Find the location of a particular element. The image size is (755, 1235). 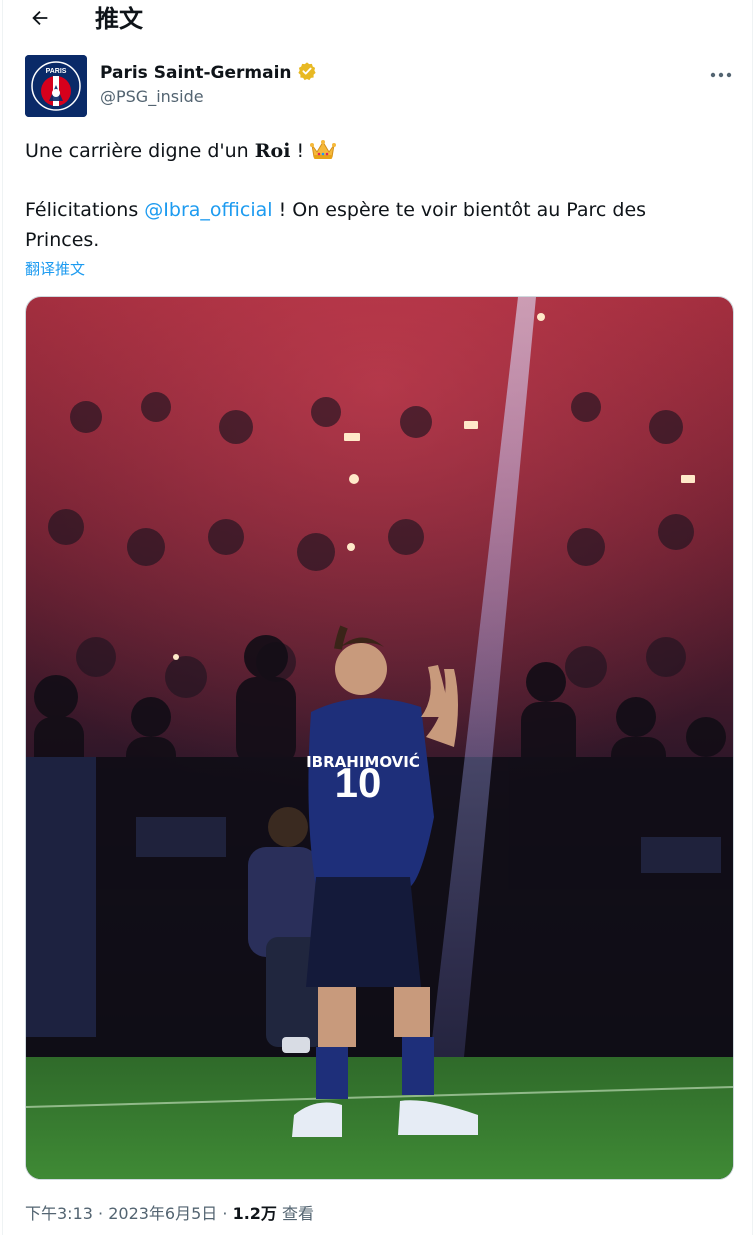

more-horizontal-icon is located at coordinates (721, 73).